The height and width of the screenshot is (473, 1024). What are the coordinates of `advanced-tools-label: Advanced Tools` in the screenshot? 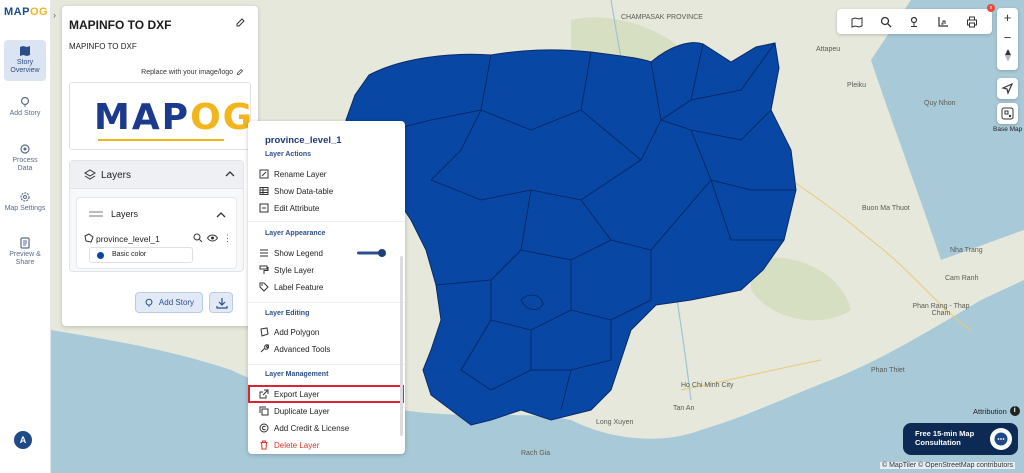 It's located at (302, 349).